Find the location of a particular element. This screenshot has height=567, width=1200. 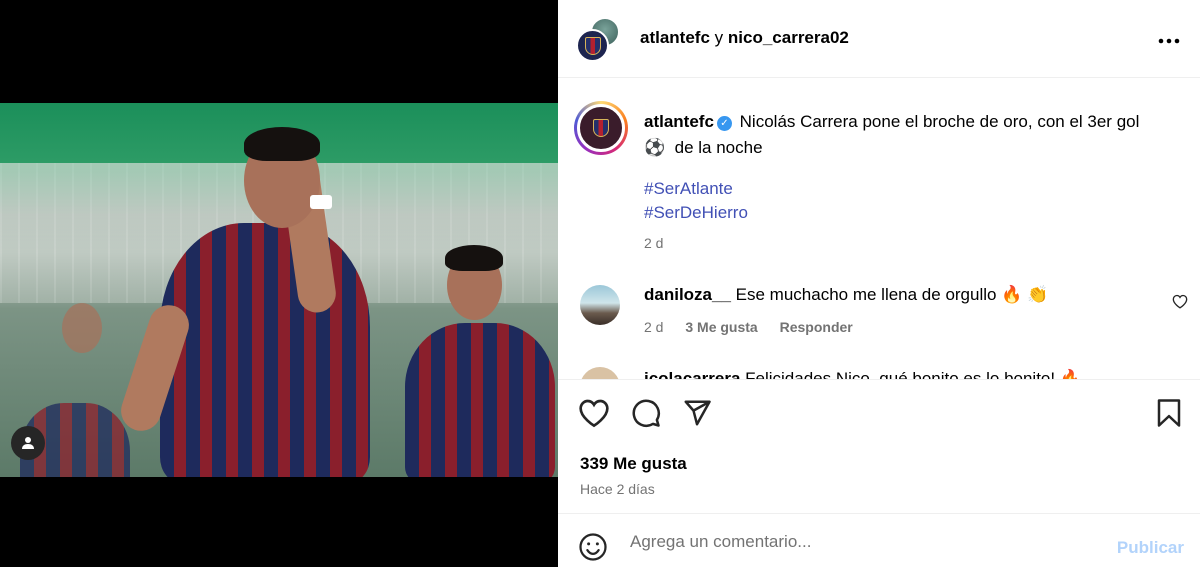

comment-composer: Publicar is located at coordinates (879, 540).